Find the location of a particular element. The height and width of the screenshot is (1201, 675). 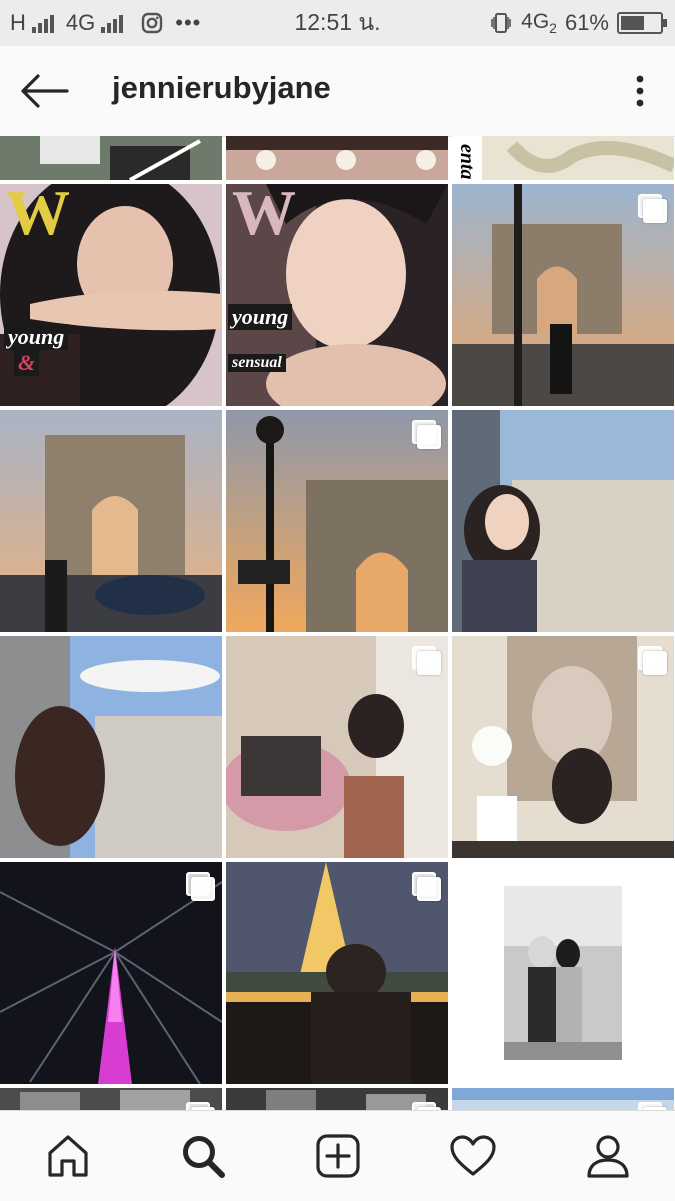

magazine-letter-2: W is located at coordinates (264, 216).